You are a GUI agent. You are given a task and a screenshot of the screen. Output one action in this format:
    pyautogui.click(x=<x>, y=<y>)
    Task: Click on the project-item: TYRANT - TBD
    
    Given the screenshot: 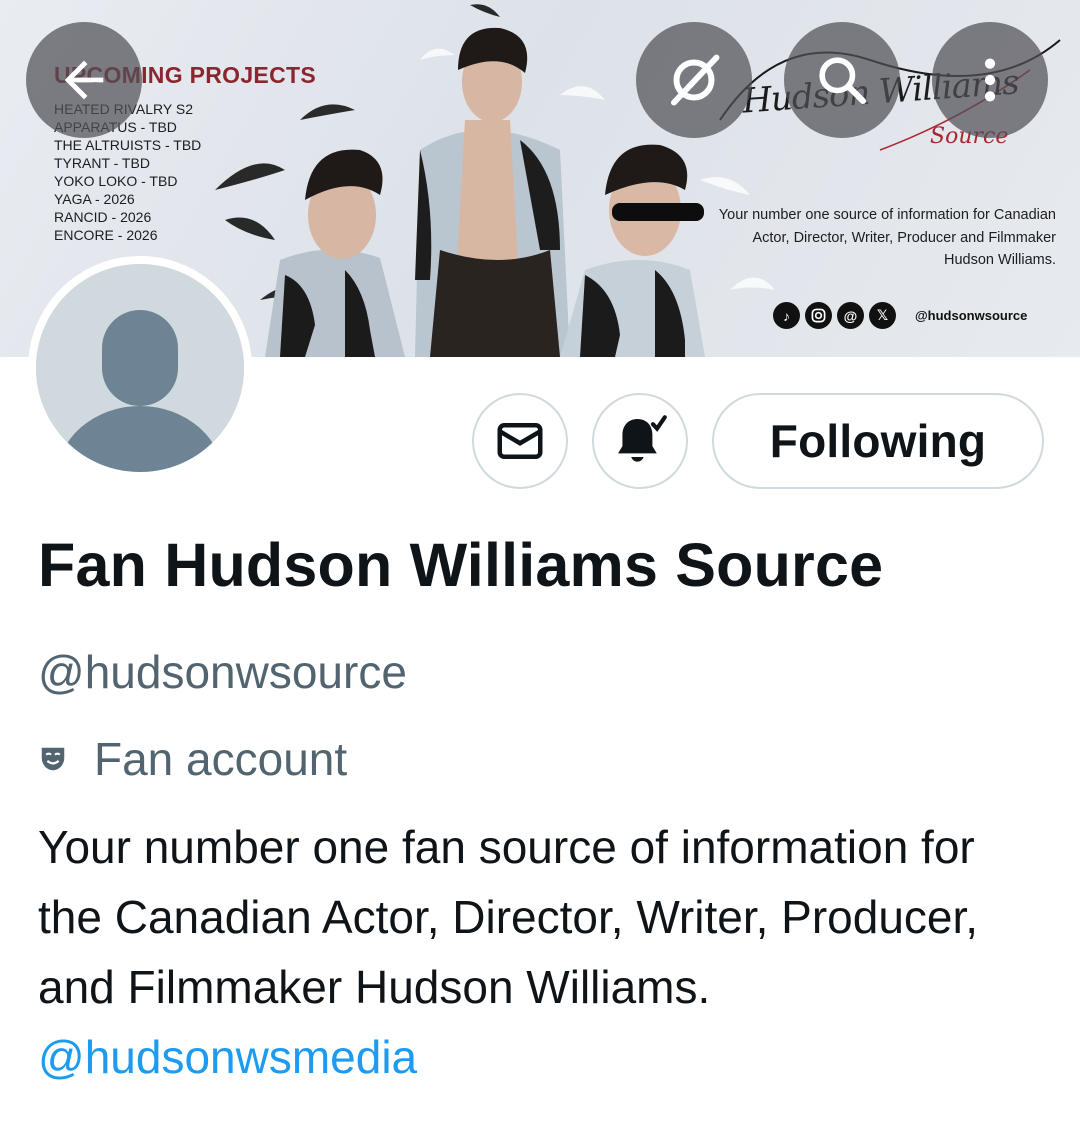 What is the action you would take?
    pyautogui.click(x=102, y=163)
    